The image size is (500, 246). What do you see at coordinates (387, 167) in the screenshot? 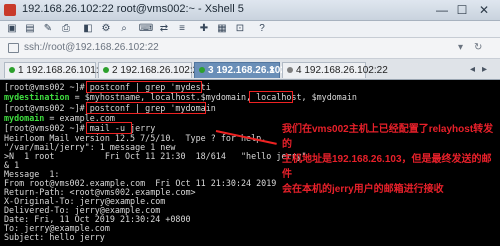
I see `annotation-line: 主机地址是192.168.26.103，但是最终发送的邮件` at bounding box center [387, 167].